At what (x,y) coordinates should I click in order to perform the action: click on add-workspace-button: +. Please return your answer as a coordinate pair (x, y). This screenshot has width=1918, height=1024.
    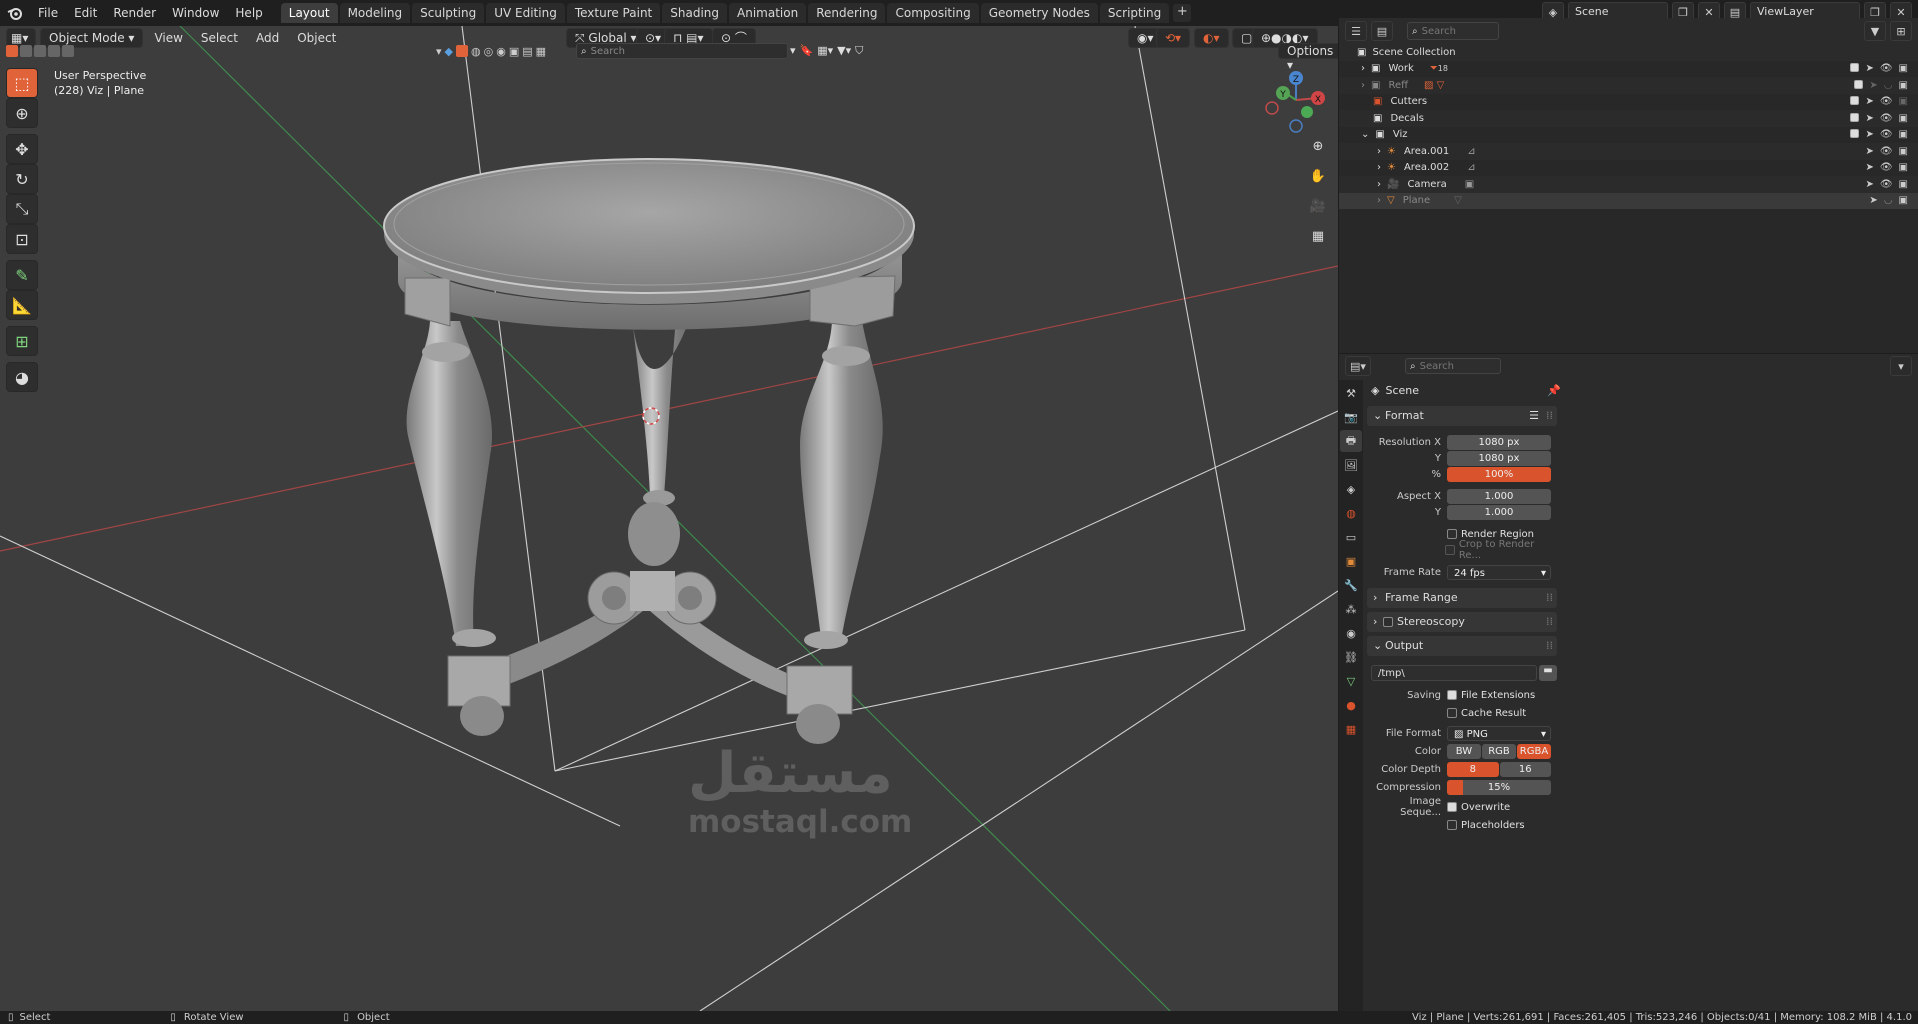
    Looking at the image, I should click on (1182, 13).